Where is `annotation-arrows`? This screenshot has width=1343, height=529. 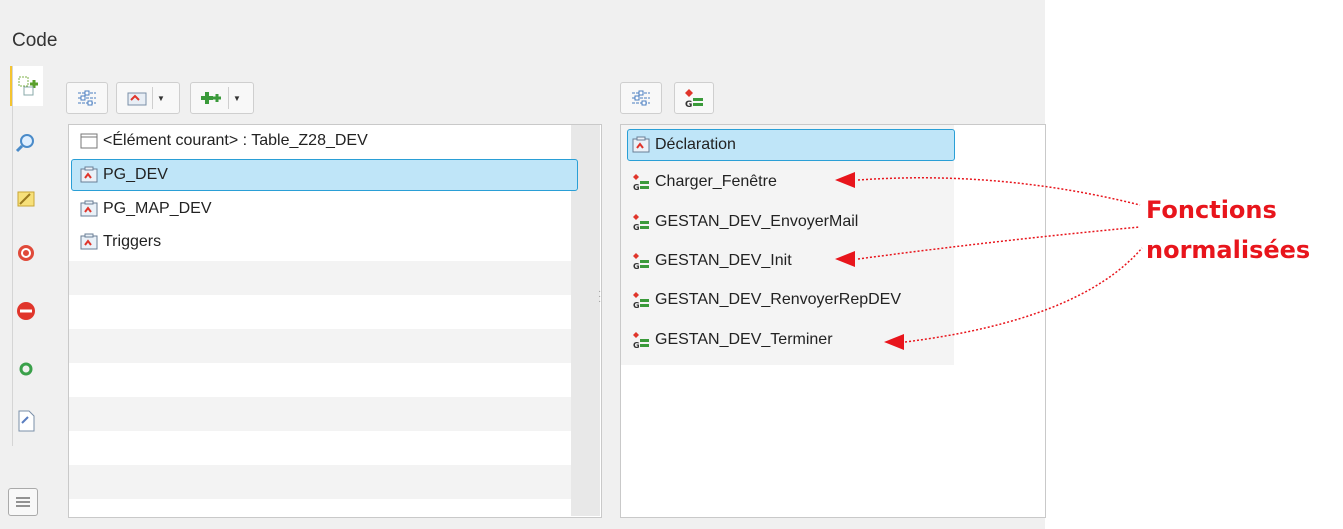
annotation-arrows is located at coordinates (989, 261).